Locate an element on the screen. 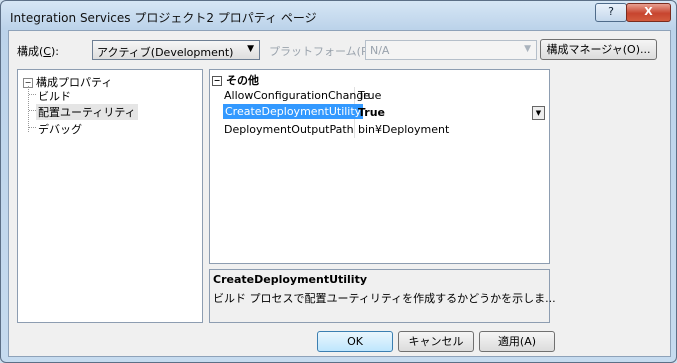 This screenshot has width=677, height=363. property-row-selected: CreateDeploymentUtility True ▼ is located at coordinates (379, 112).